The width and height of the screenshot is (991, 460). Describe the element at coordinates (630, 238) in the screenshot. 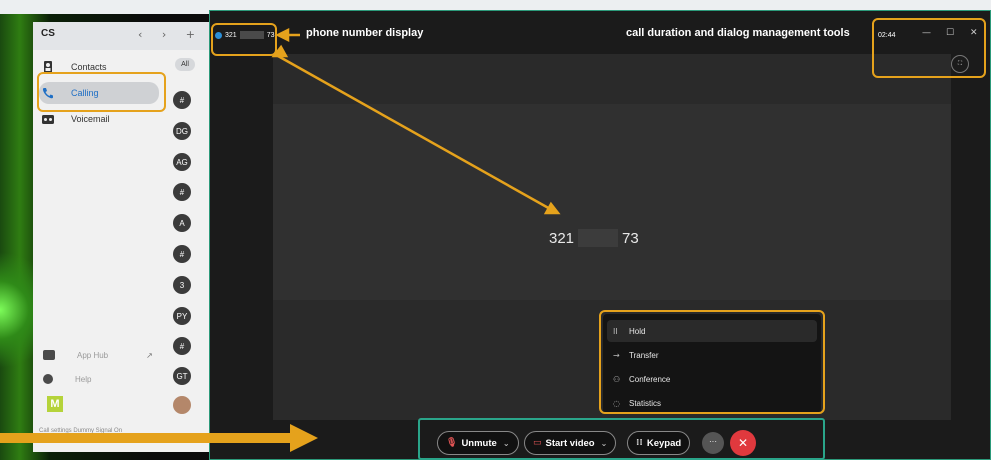

I see `big-number-suffix: 73` at that location.